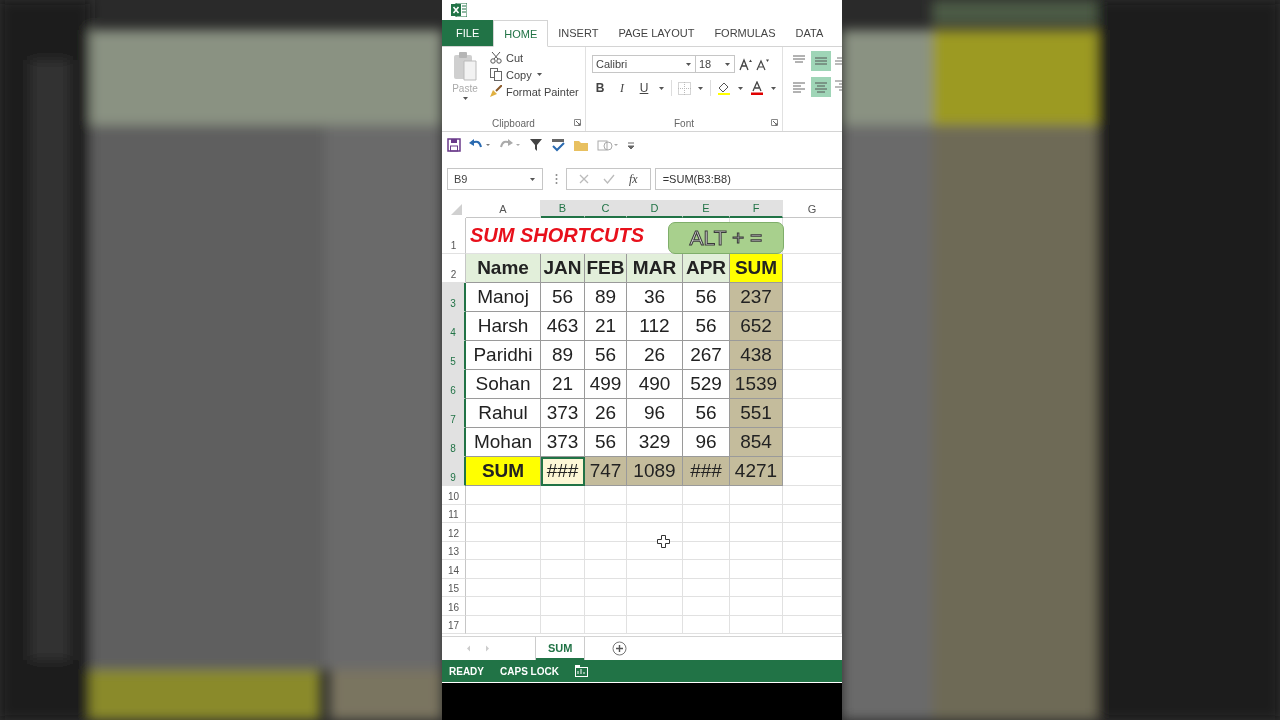  What do you see at coordinates (609, 179) in the screenshot?
I see `check-icon` at bounding box center [609, 179].